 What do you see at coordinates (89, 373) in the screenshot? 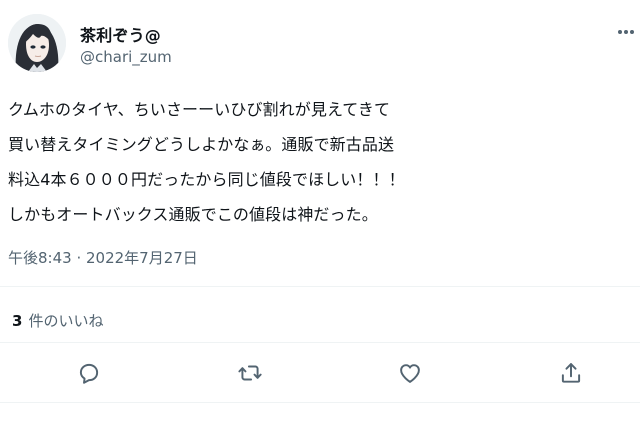
I see `reply-icon` at bounding box center [89, 373].